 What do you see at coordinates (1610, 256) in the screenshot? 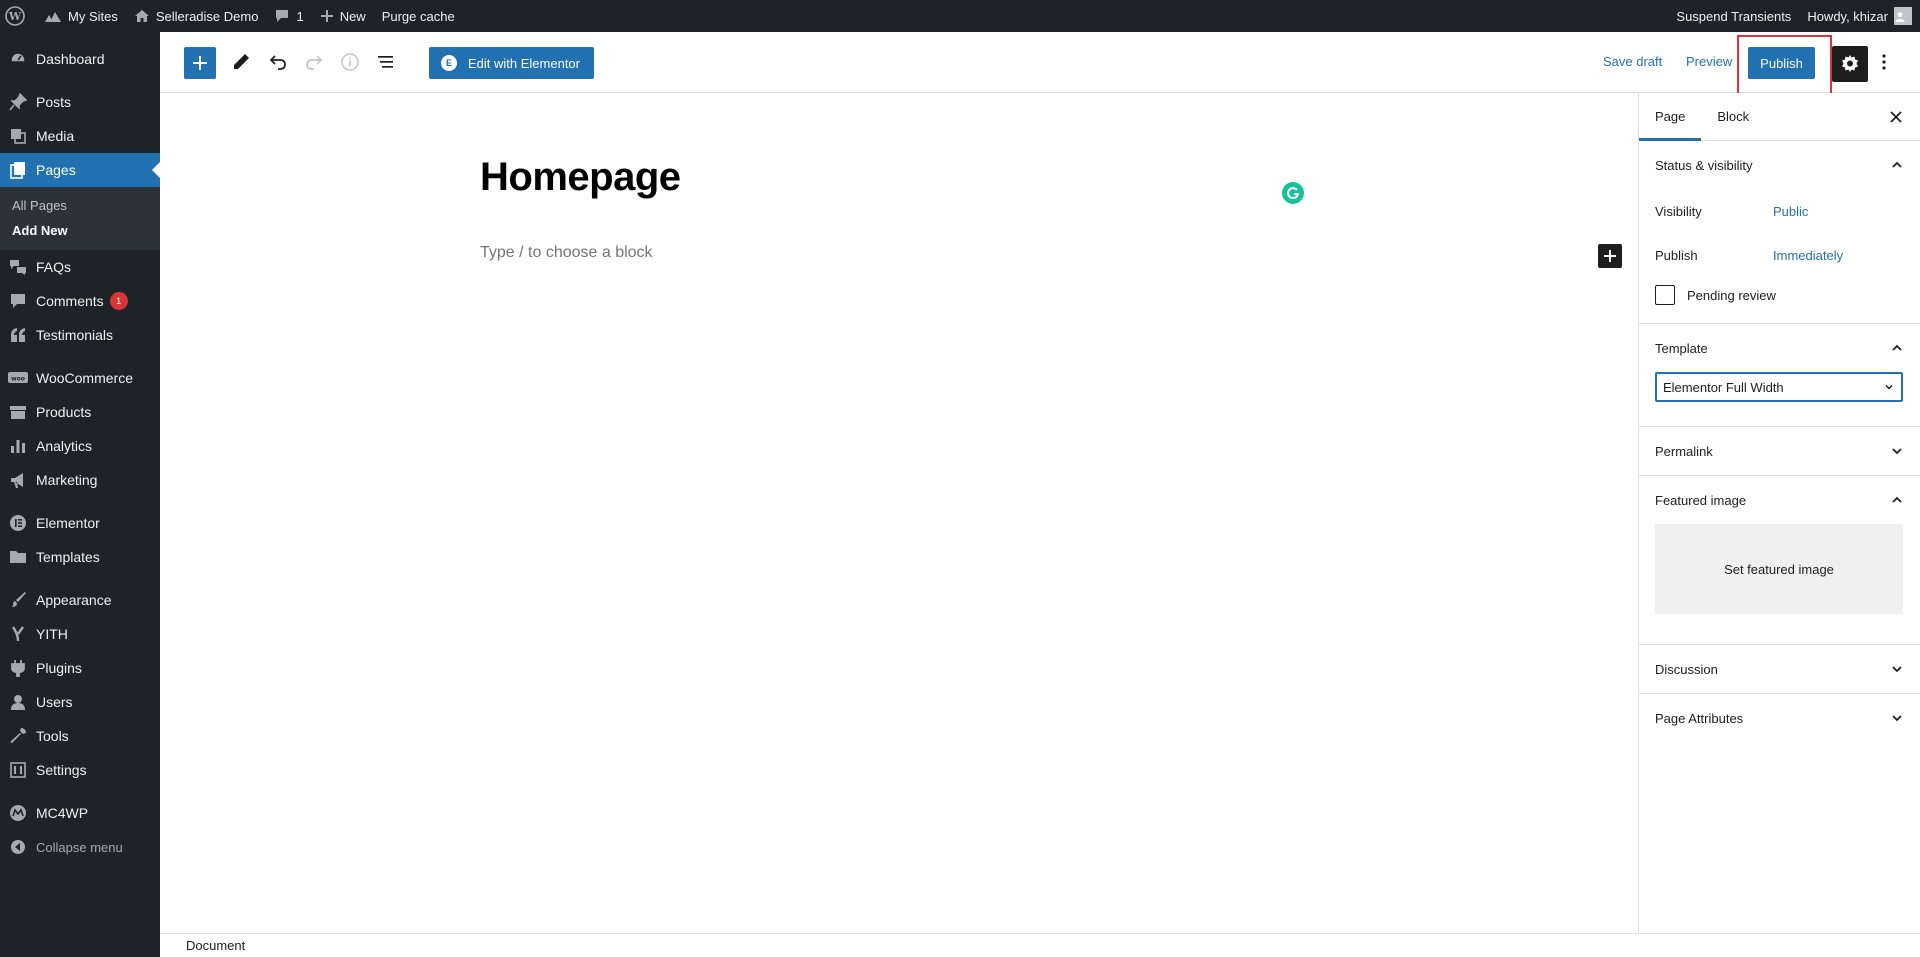
I see `add-block-button` at bounding box center [1610, 256].